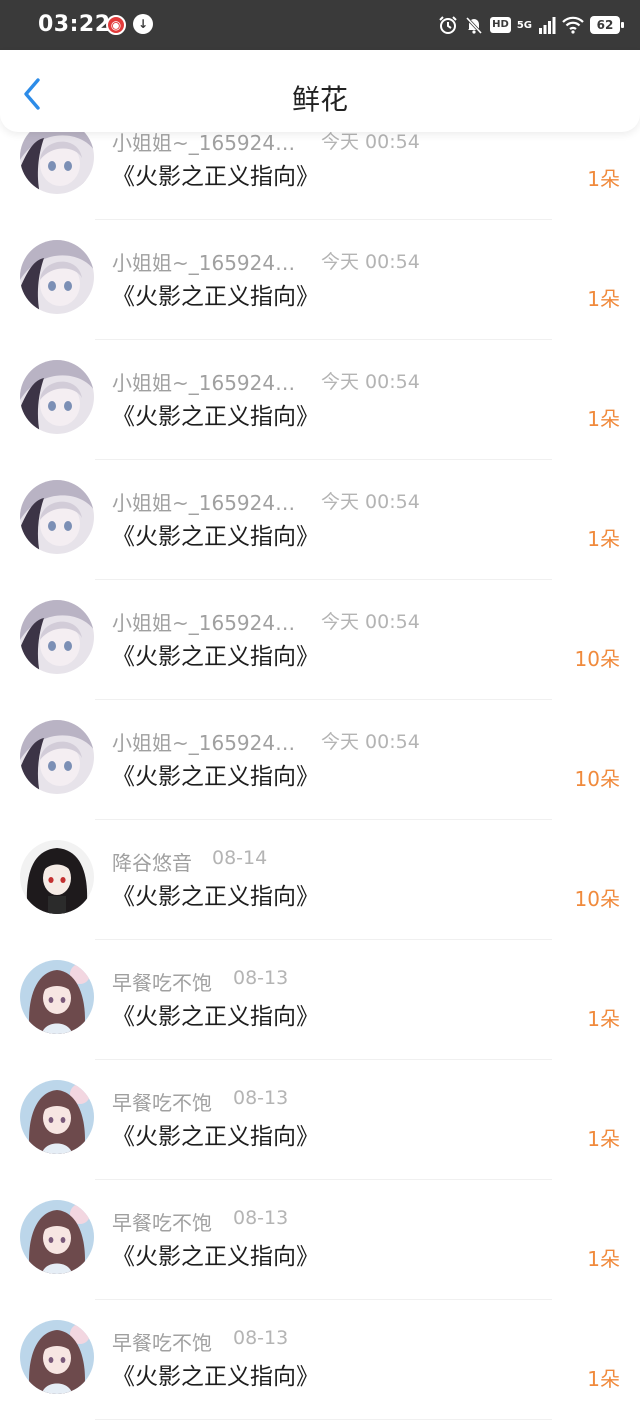  What do you see at coordinates (448, 25) in the screenshot?
I see `alarm-icon` at bounding box center [448, 25].